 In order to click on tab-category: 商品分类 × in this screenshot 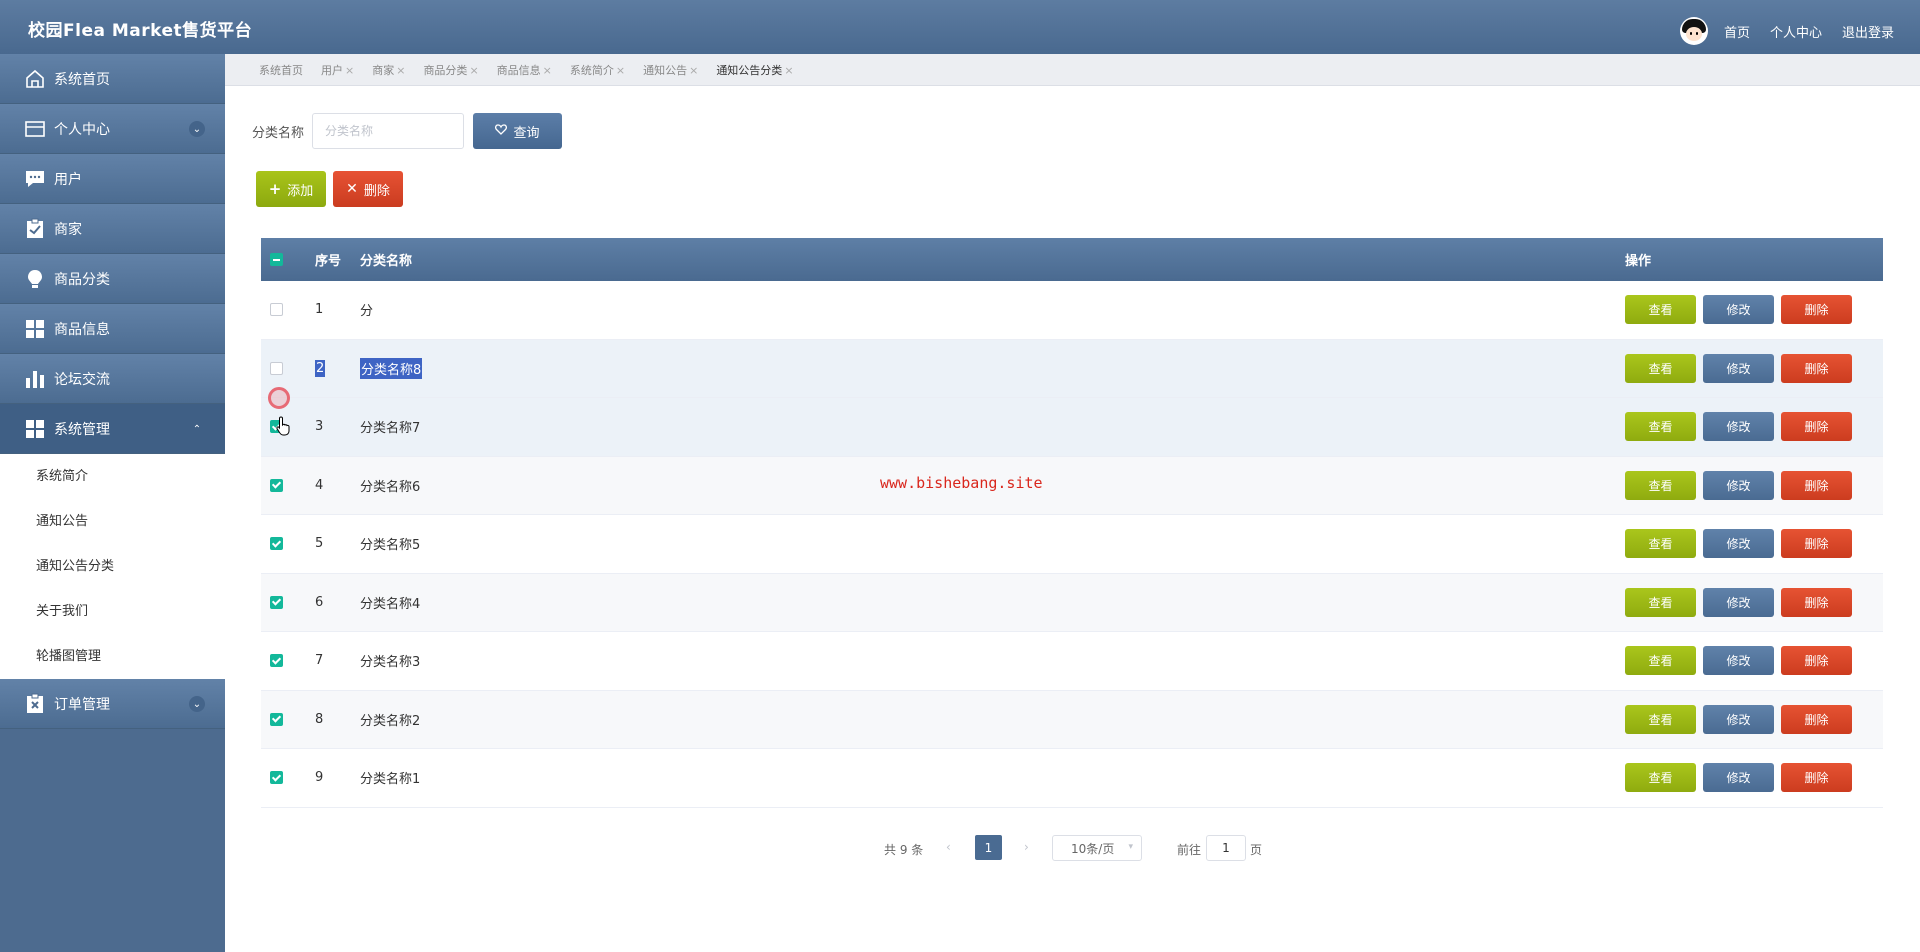, I will do `click(450, 70)`.